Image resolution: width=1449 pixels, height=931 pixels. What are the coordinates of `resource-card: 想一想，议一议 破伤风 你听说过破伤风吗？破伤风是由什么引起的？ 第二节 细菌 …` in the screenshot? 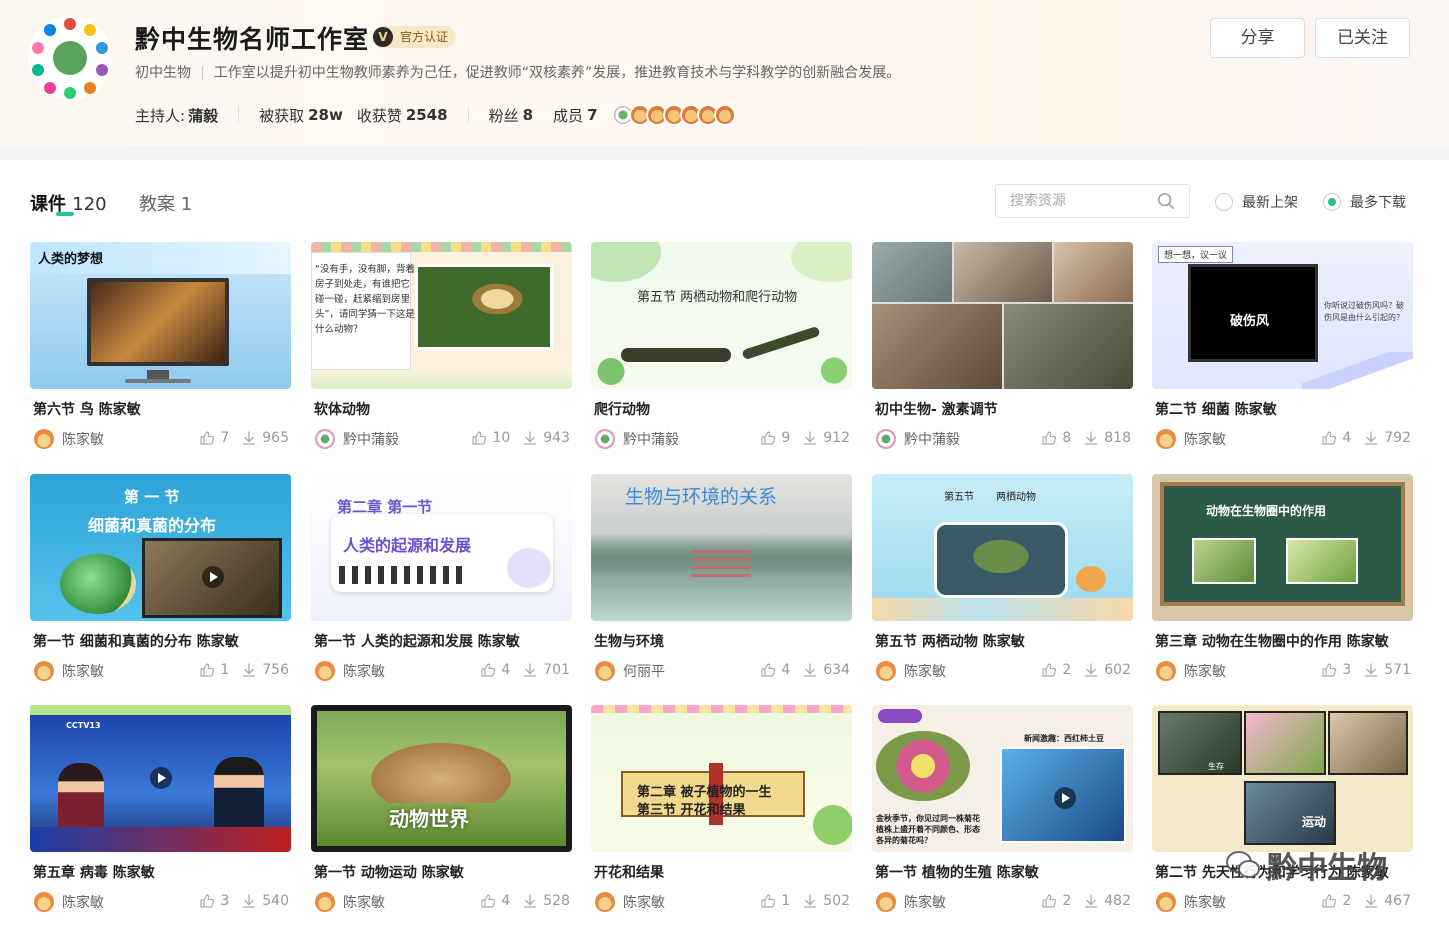 It's located at (1282, 349).